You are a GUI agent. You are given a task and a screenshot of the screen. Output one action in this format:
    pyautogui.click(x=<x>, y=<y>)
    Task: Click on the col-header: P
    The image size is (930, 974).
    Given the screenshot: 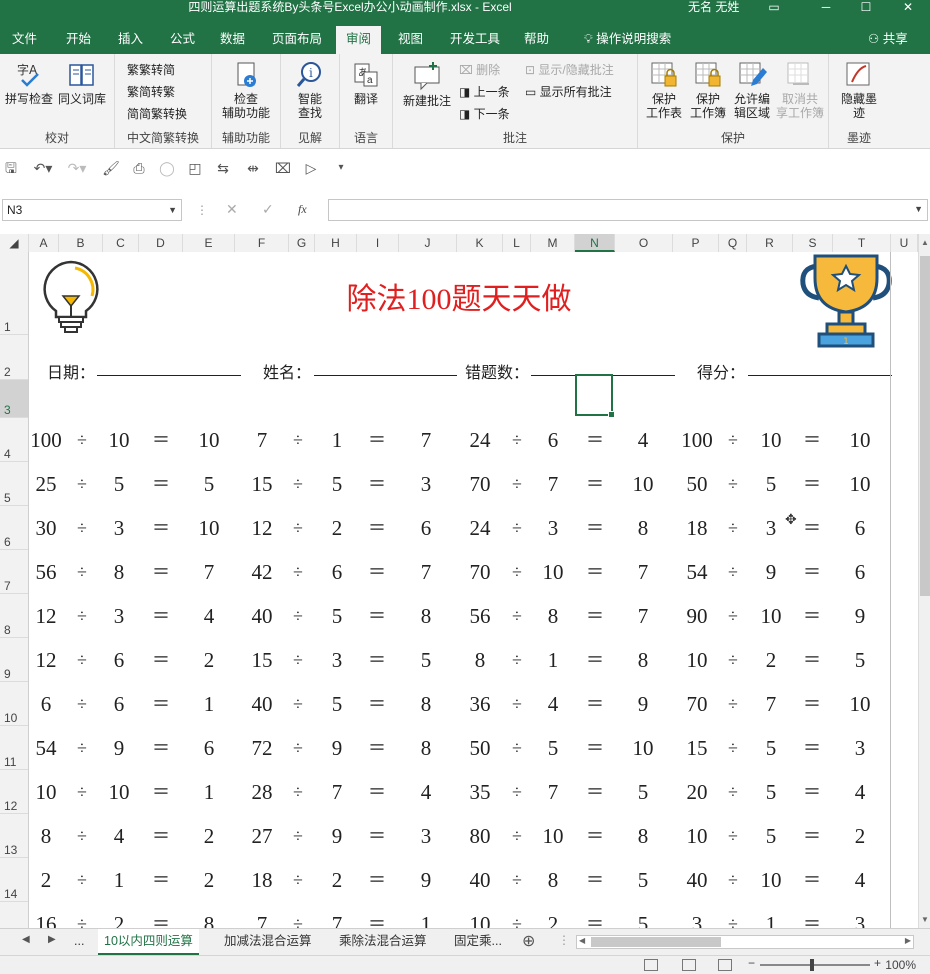 What is the action you would take?
    pyautogui.click(x=696, y=243)
    